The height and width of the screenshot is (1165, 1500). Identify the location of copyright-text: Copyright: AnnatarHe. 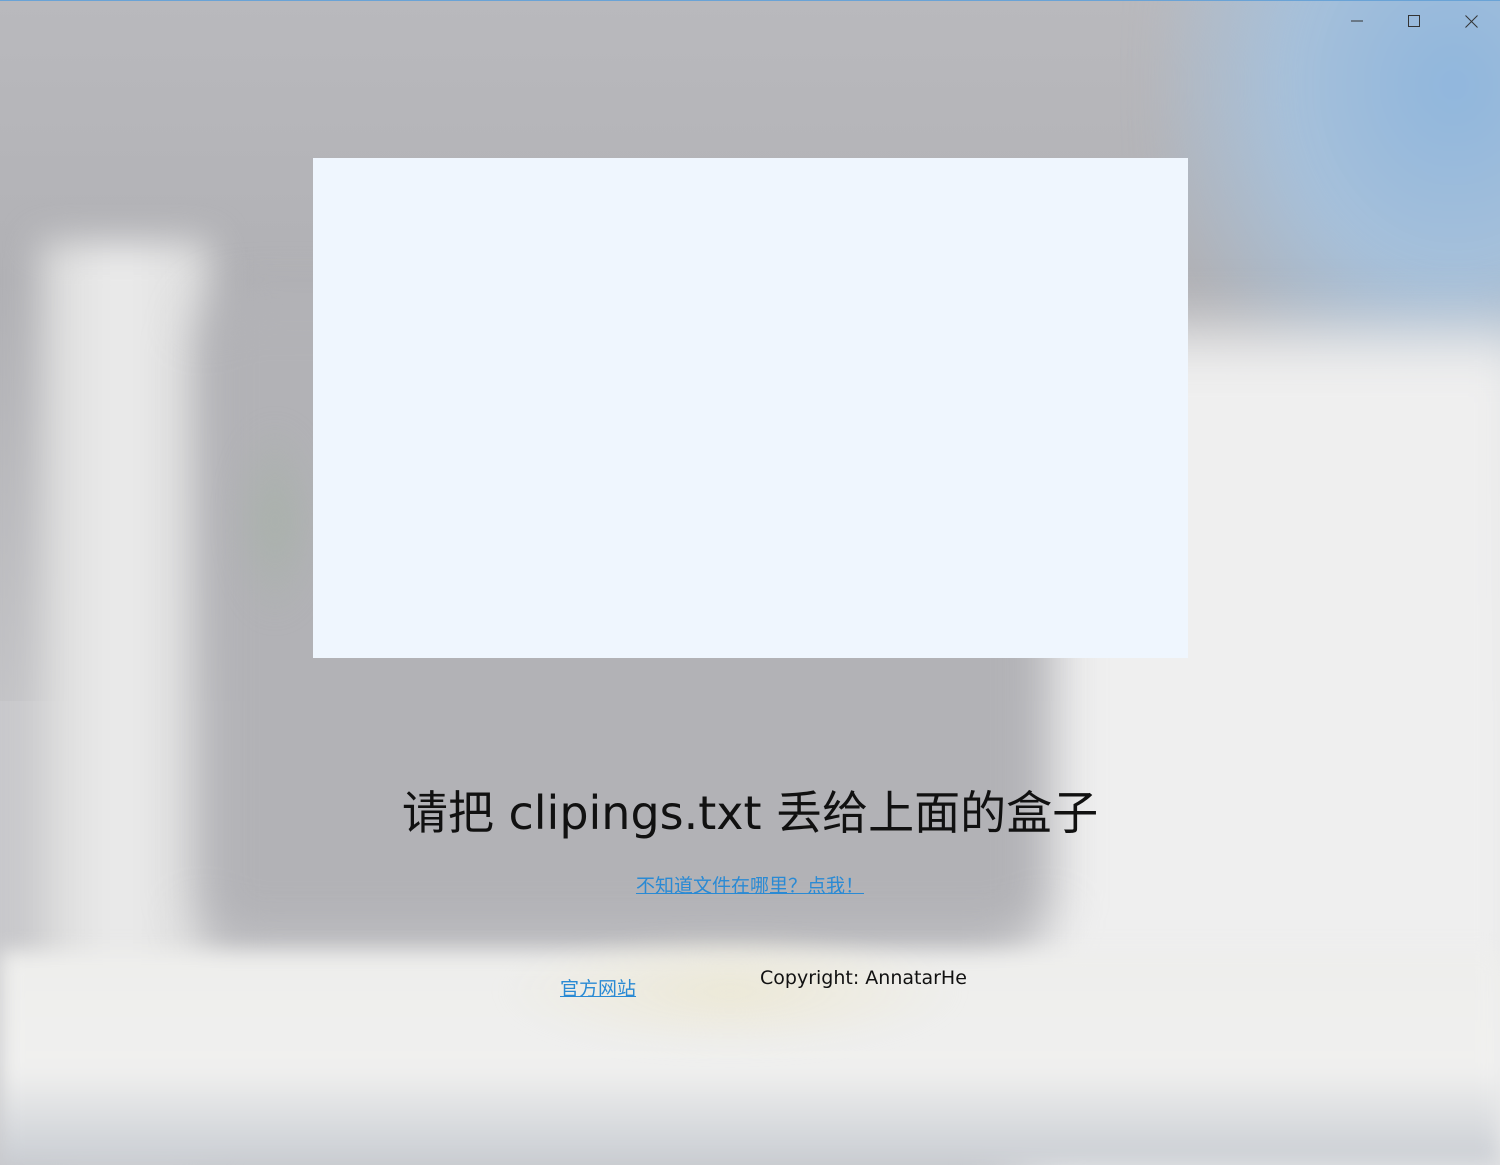
(863, 978).